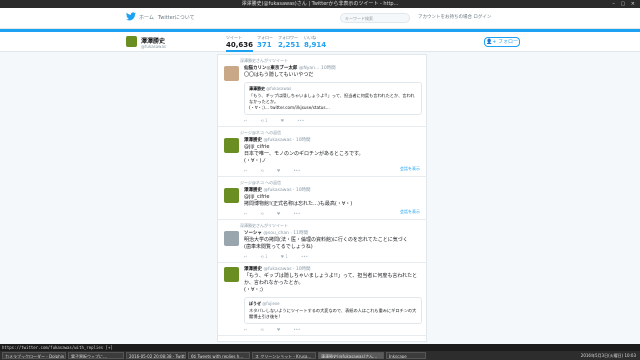 The image size is (640, 360). I want to click on tweet-actions: ↩ ⟲ 1 ♥ 1 •••, so click(333, 256).